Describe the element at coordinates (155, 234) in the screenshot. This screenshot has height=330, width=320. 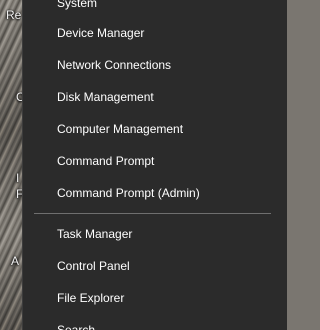
I see `menu-item-task-manager: Task Manager` at that location.